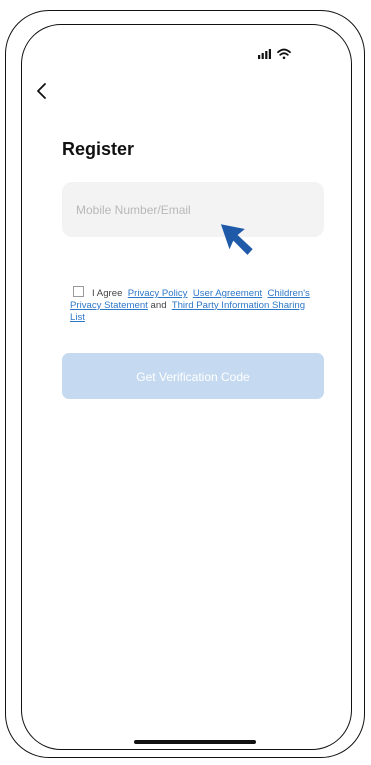 The width and height of the screenshot is (371, 765). I want to click on mouse-cursor-icon, so click(236, 239).